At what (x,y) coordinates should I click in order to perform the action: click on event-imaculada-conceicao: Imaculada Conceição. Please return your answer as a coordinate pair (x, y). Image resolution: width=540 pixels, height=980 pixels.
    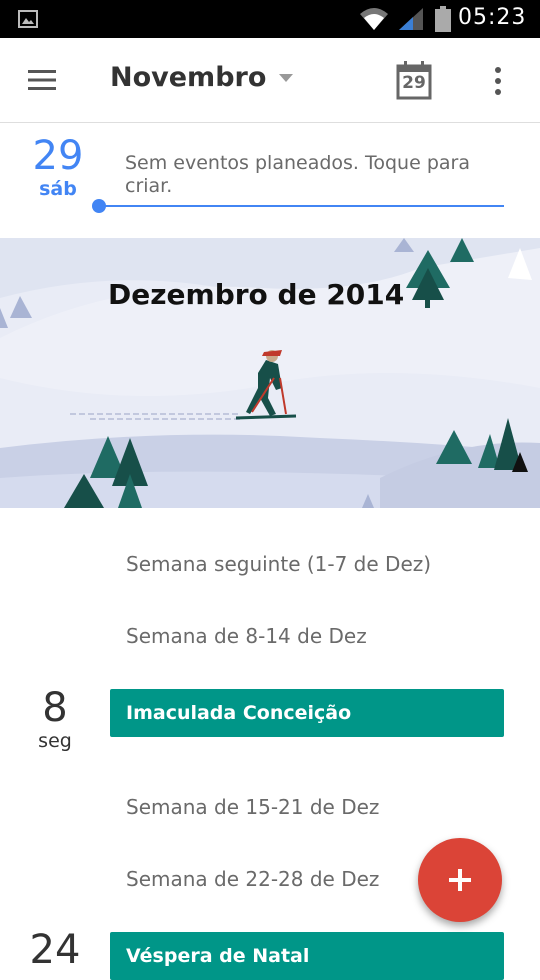
    Looking at the image, I should click on (307, 713).